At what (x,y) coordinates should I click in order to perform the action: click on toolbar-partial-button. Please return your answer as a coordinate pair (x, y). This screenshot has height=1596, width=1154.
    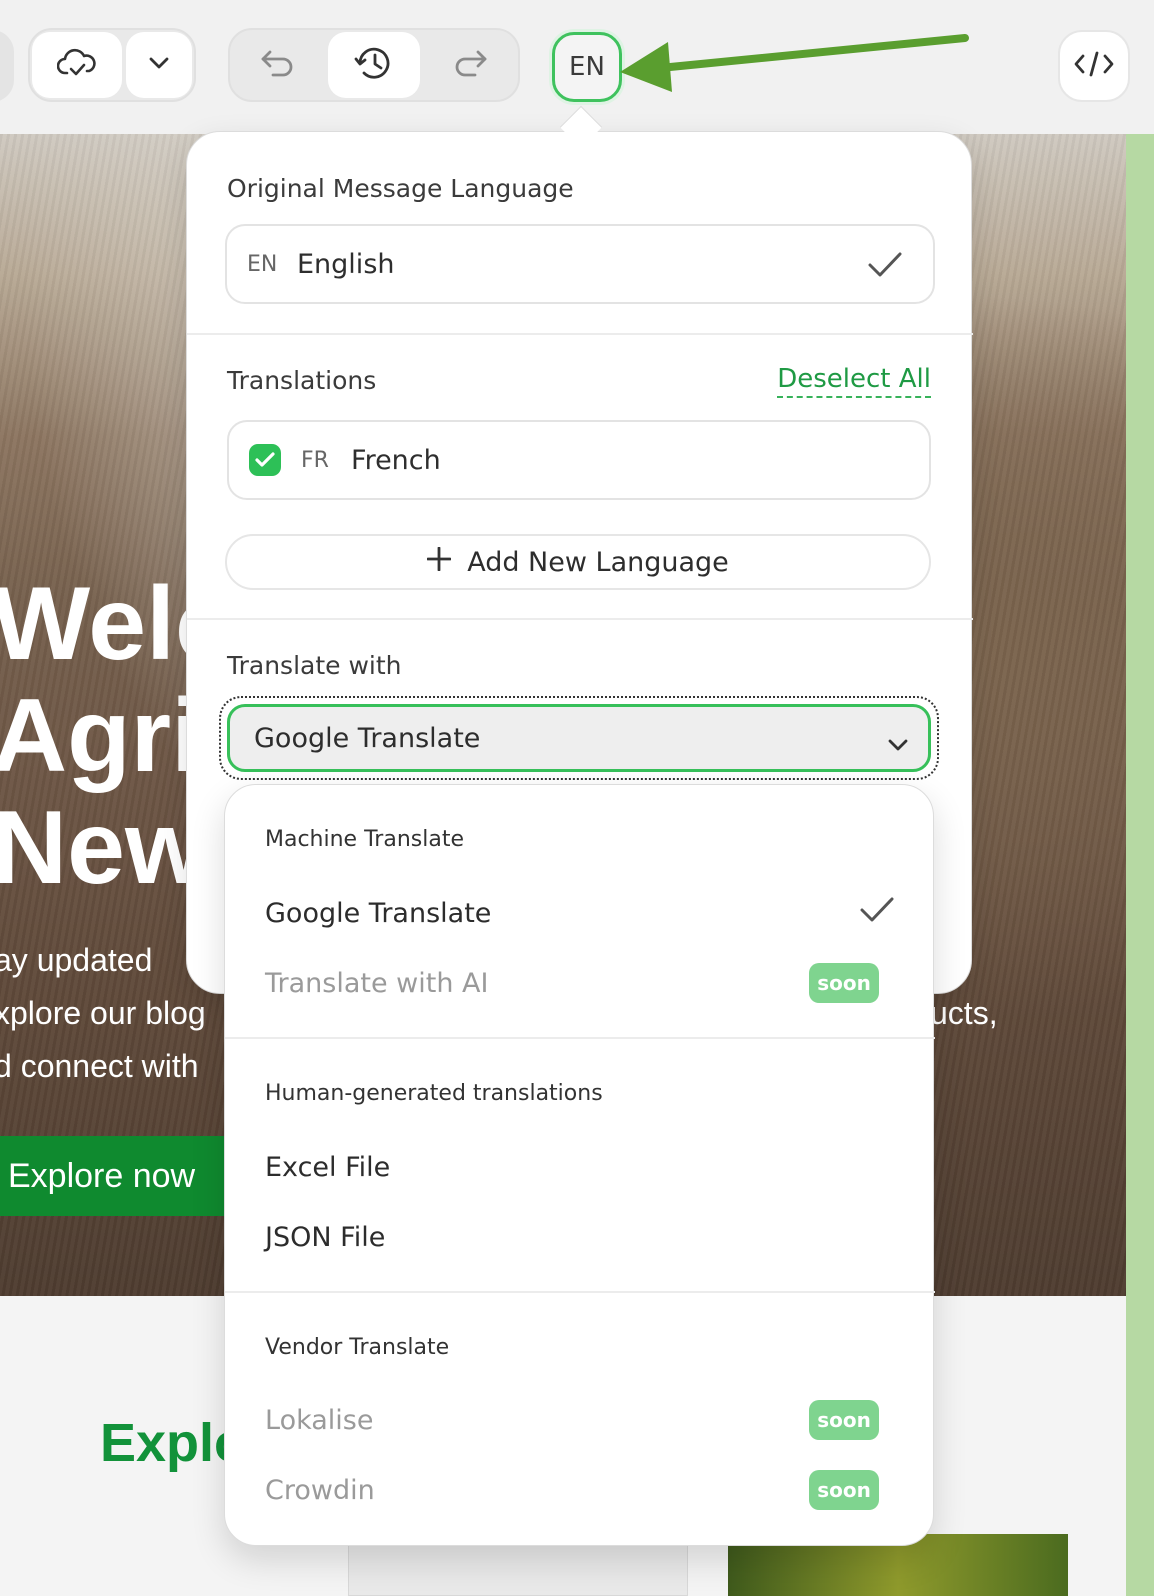
    Looking at the image, I should click on (7, 66).